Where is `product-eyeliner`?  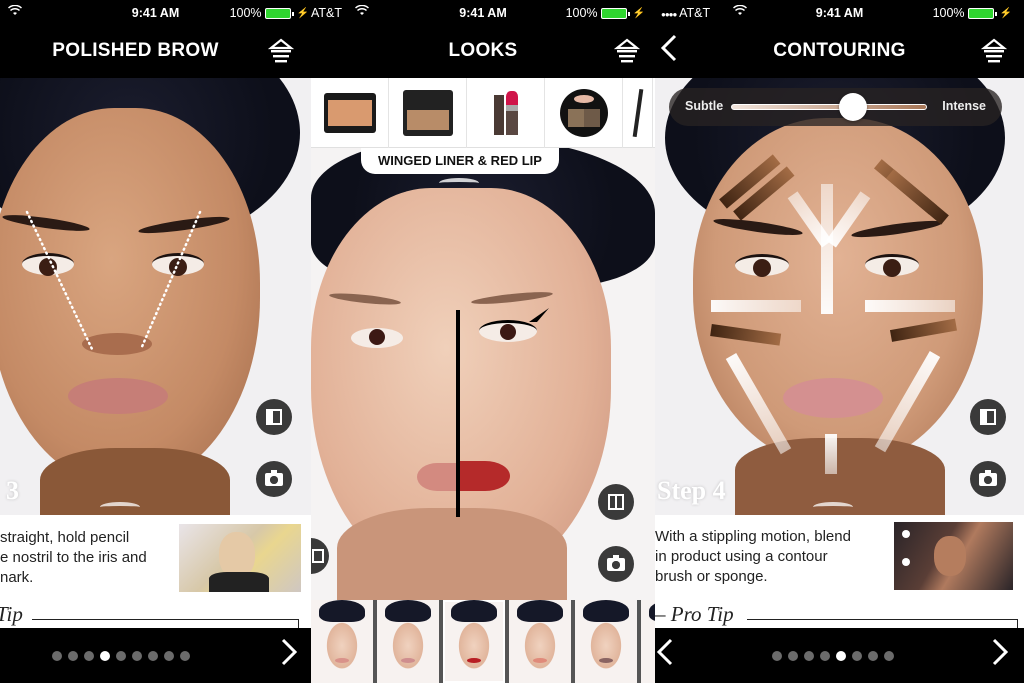 product-eyeliner is located at coordinates (638, 113).